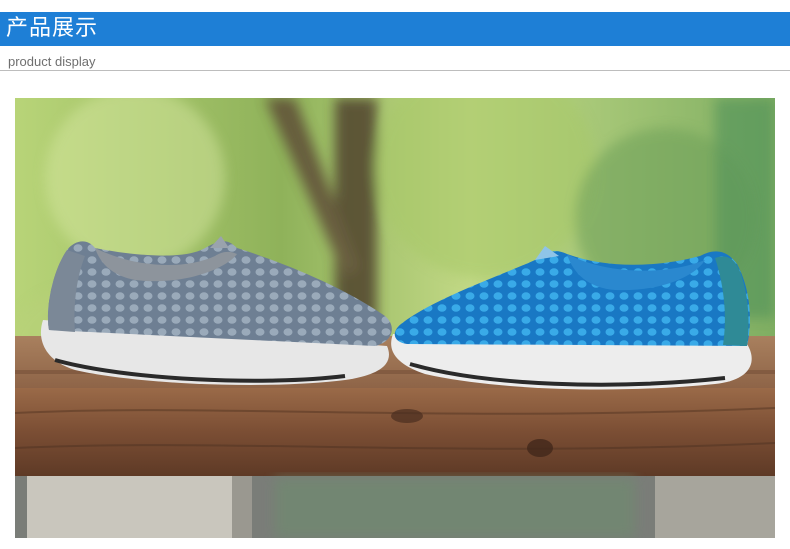 The image size is (790, 549). What do you see at coordinates (395, 29) in the screenshot?
I see `section-header-bar: 产品展示` at bounding box center [395, 29].